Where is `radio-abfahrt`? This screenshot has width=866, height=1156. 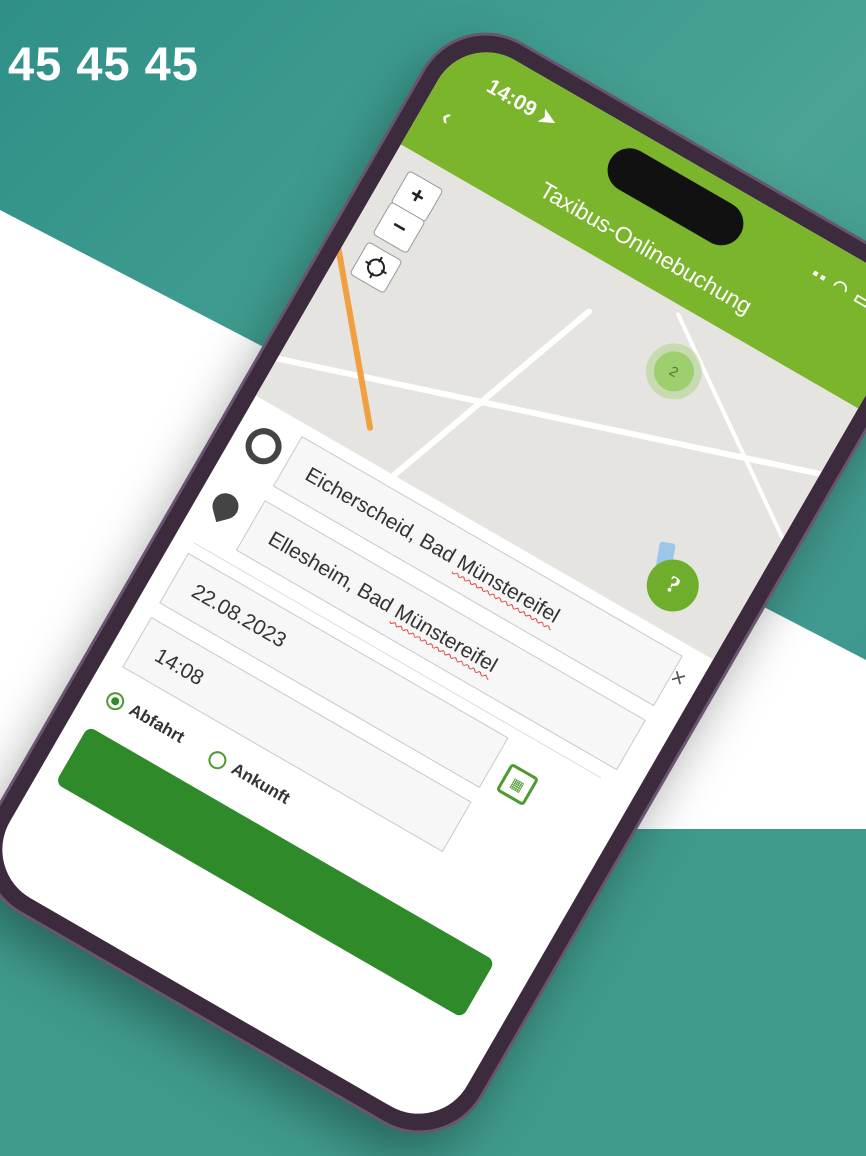 radio-abfahrt is located at coordinates (115, 701).